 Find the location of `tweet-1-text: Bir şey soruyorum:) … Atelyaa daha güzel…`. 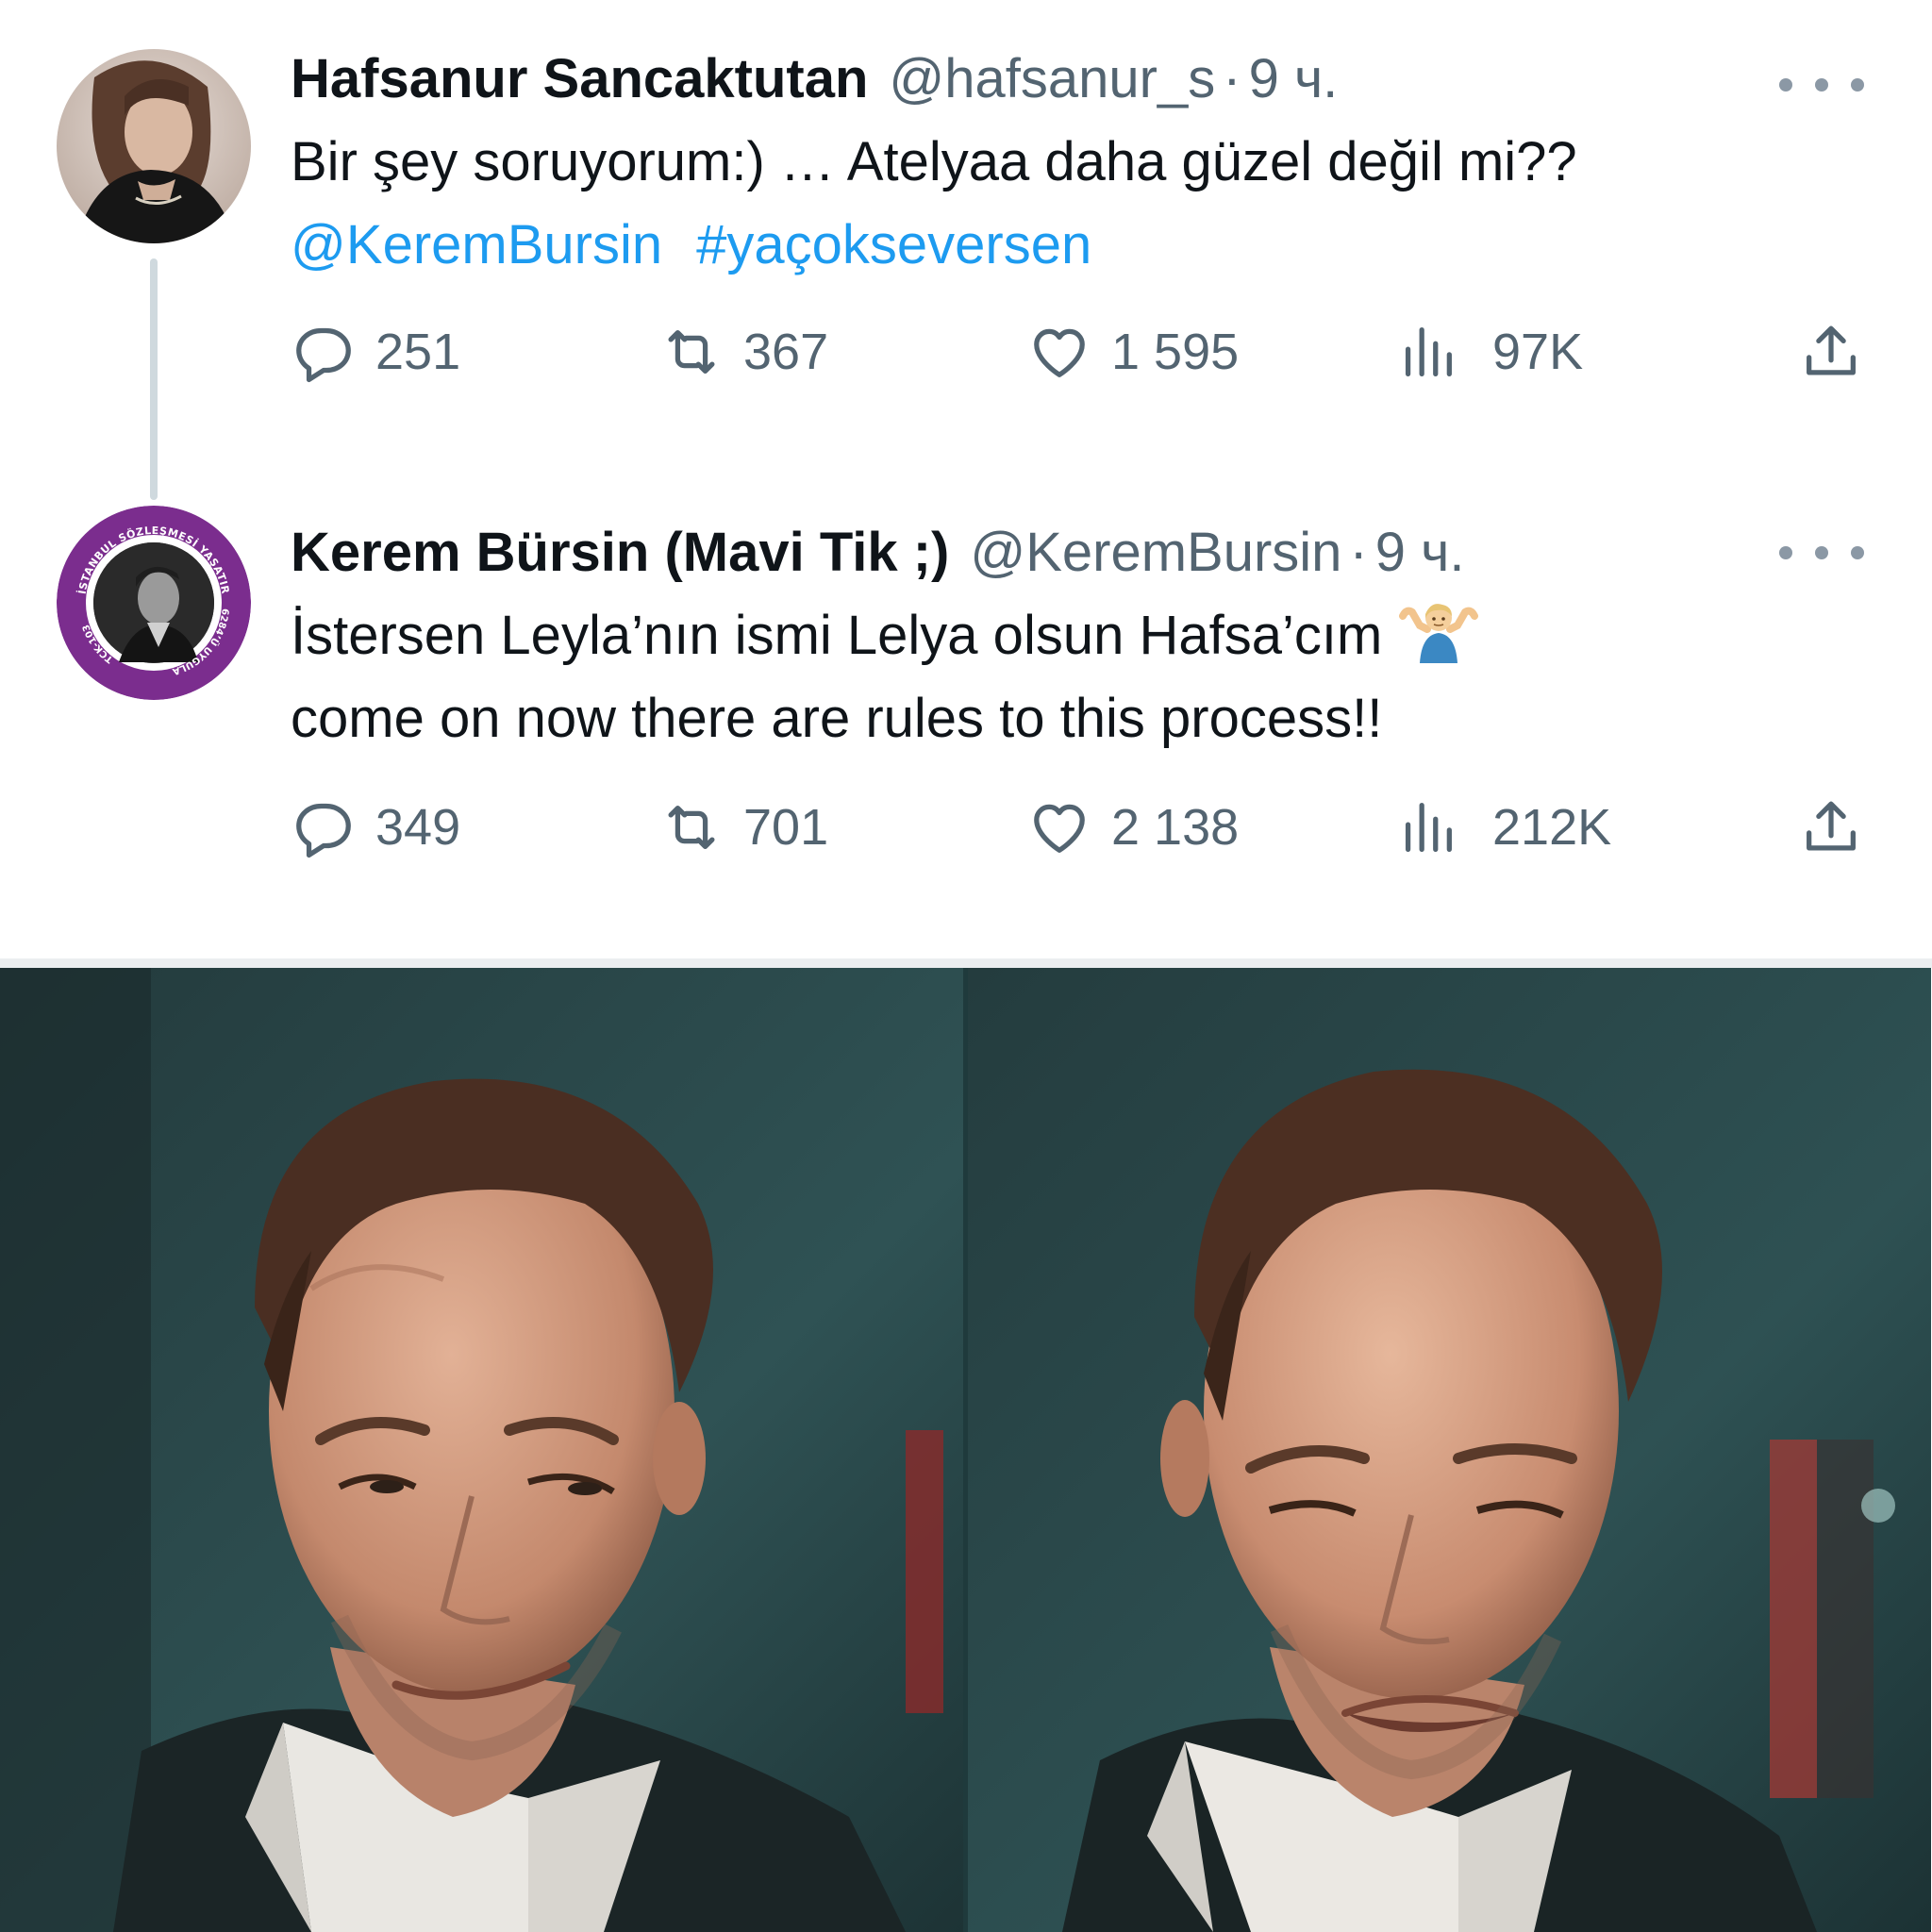

tweet-1-text: Bir şey soruyorum:) … Atelyaa daha güzel… is located at coordinates (1074, 204).